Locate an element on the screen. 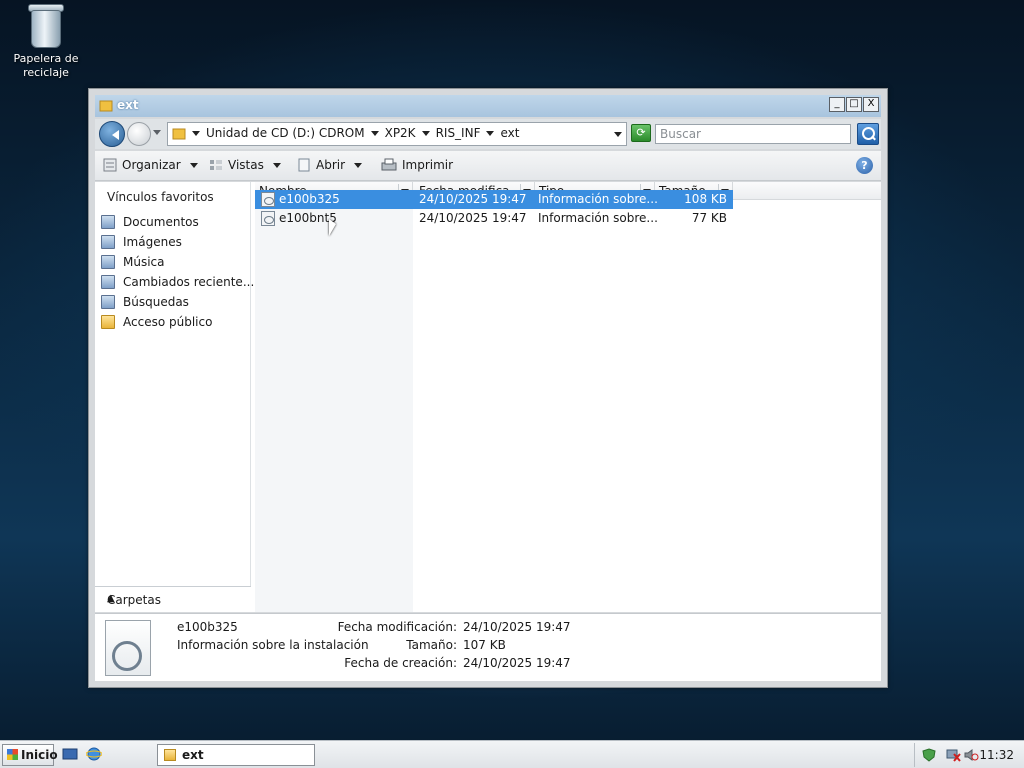 Image resolution: width=1024 pixels, height=768 pixels. file-name: e100b325 is located at coordinates (309, 199).